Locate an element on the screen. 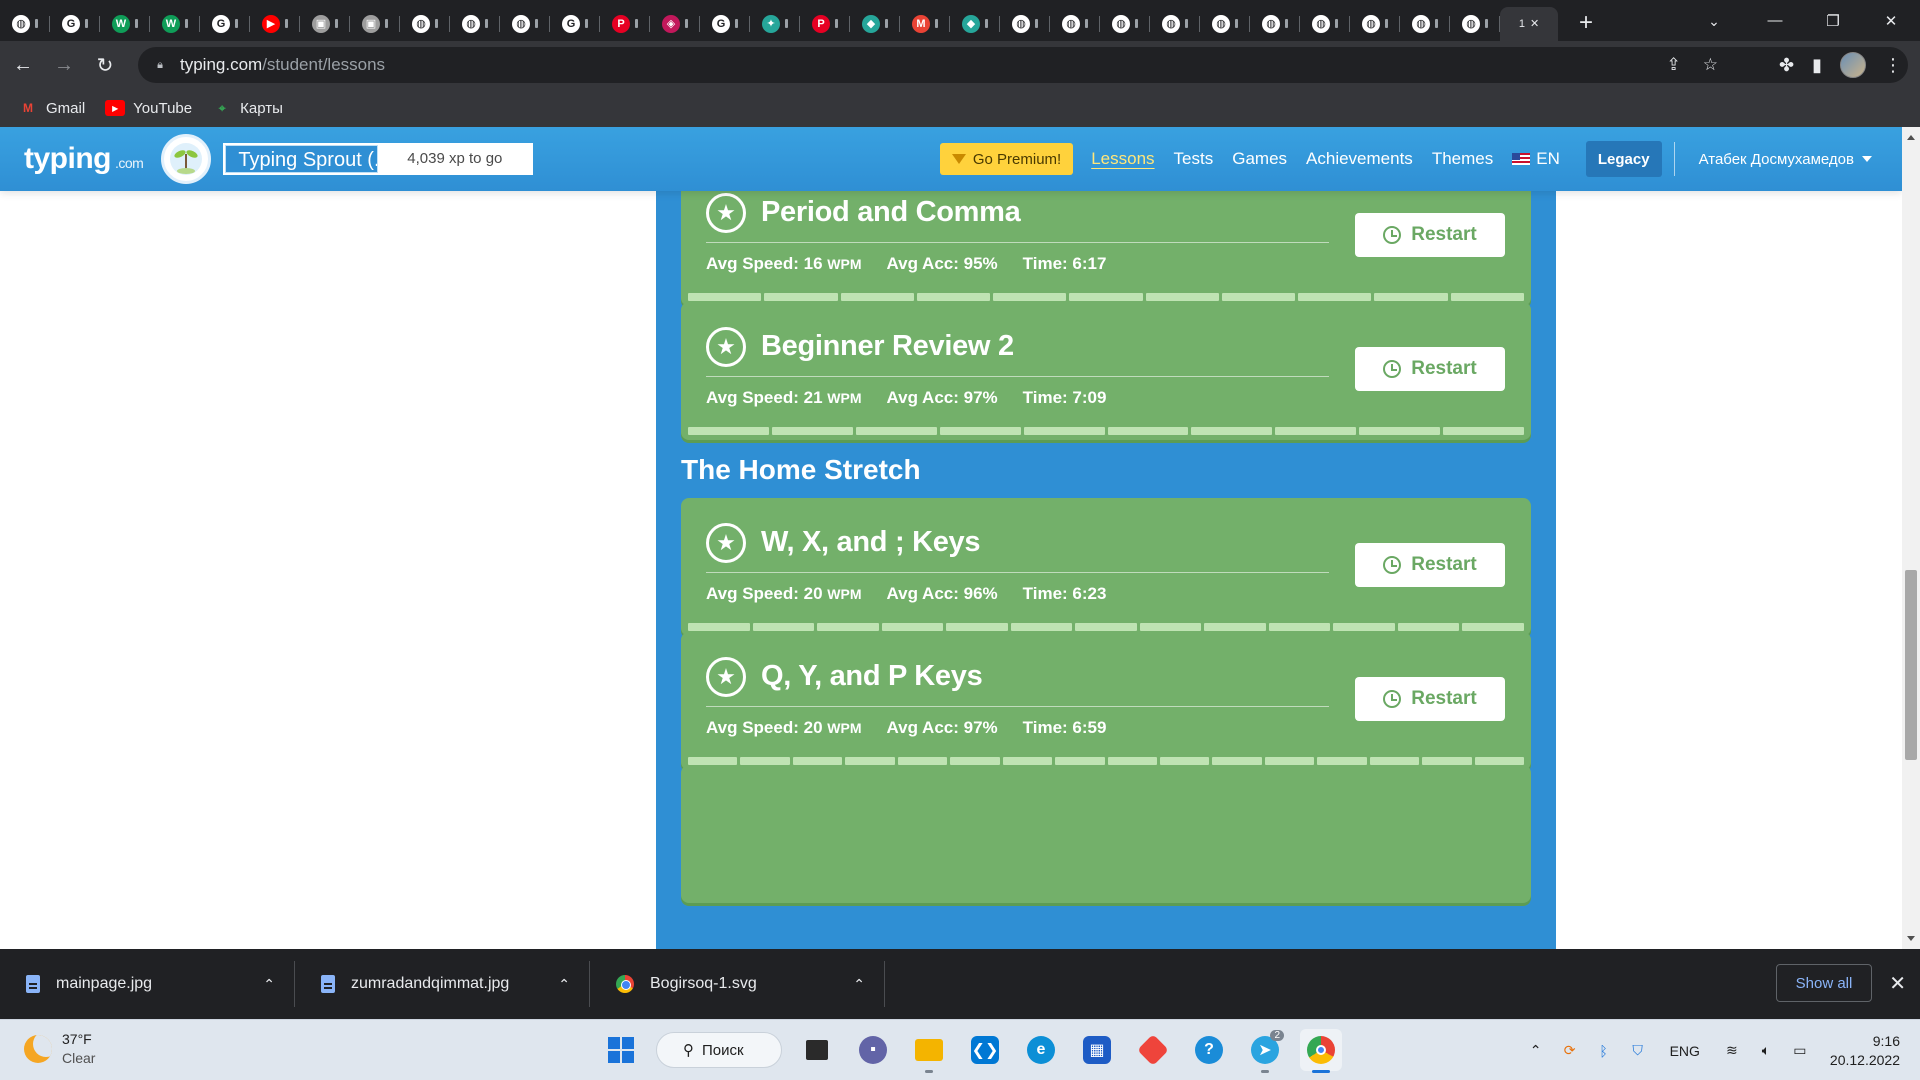 This screenshot has height=1080, width=1920. bluetooth-icon: ᛒ is located at coordinates (1604, 1051).